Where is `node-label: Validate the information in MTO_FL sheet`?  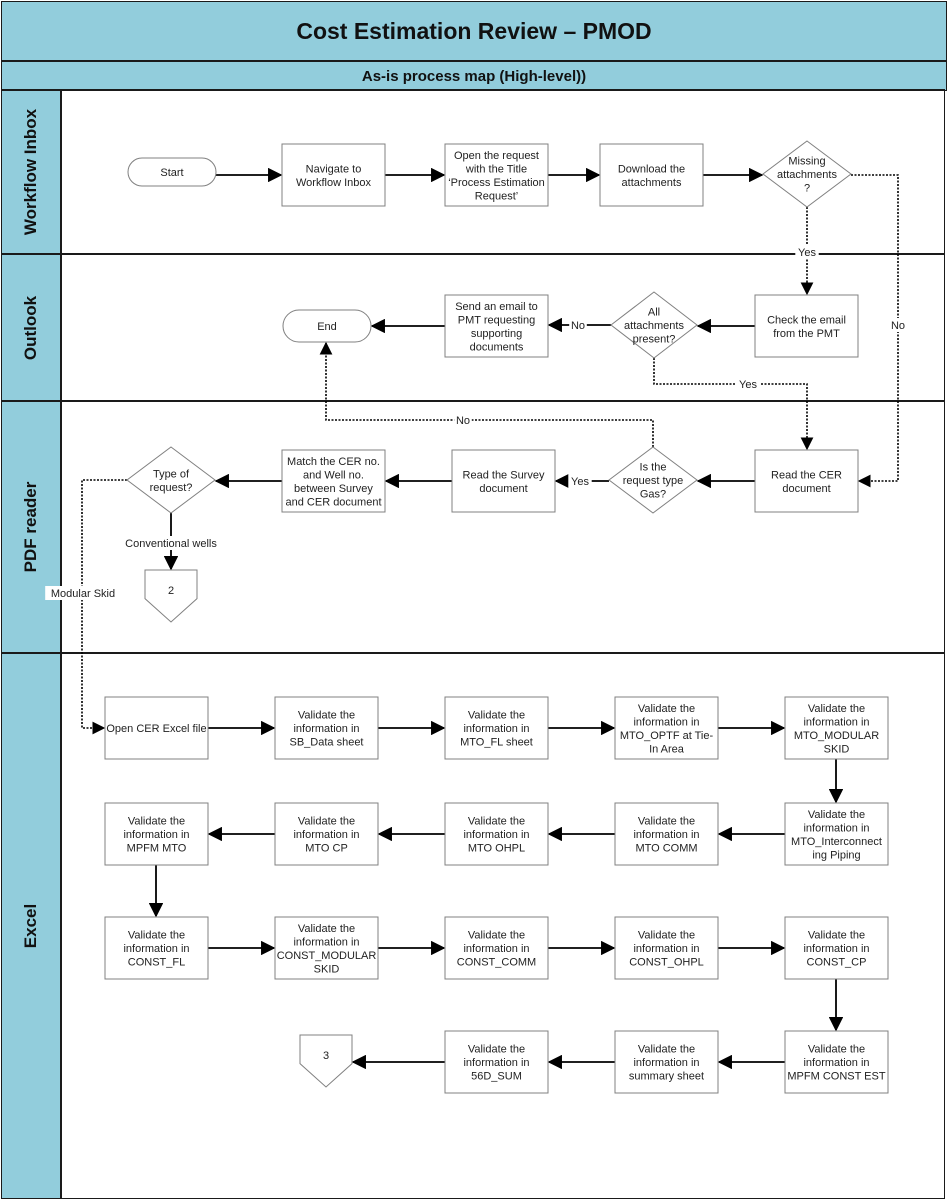
node-label: Validate the information in MTO_FL sheet is located at coordinates (496, 729).